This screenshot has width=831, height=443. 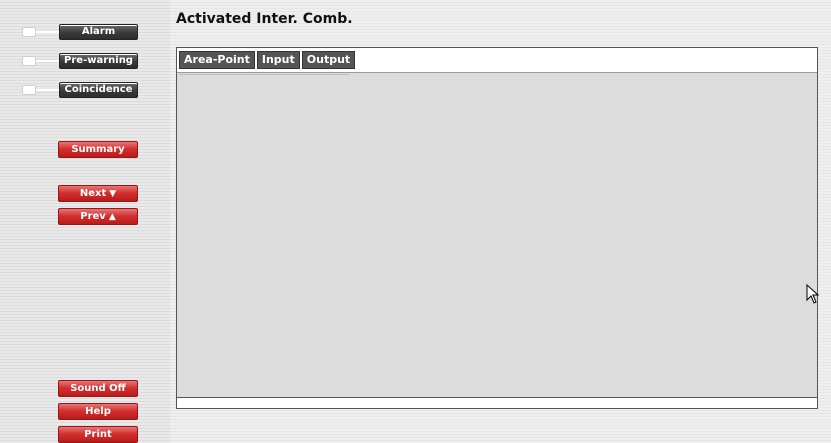 What do you see at coordinates (98, 90) in the screenshot?
I see `coincidence-button: Coincidence` at bounding box center [98, 90].